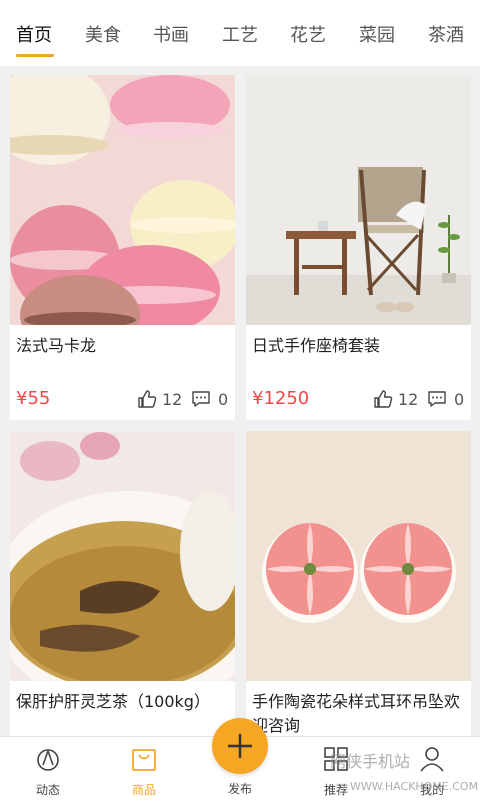 Image resolution: width=480 pixels, height=801 pixels. Describe the element at coordinates (143, 790) in the screenshot. I see `nav-goods-label: 商品` at that location.